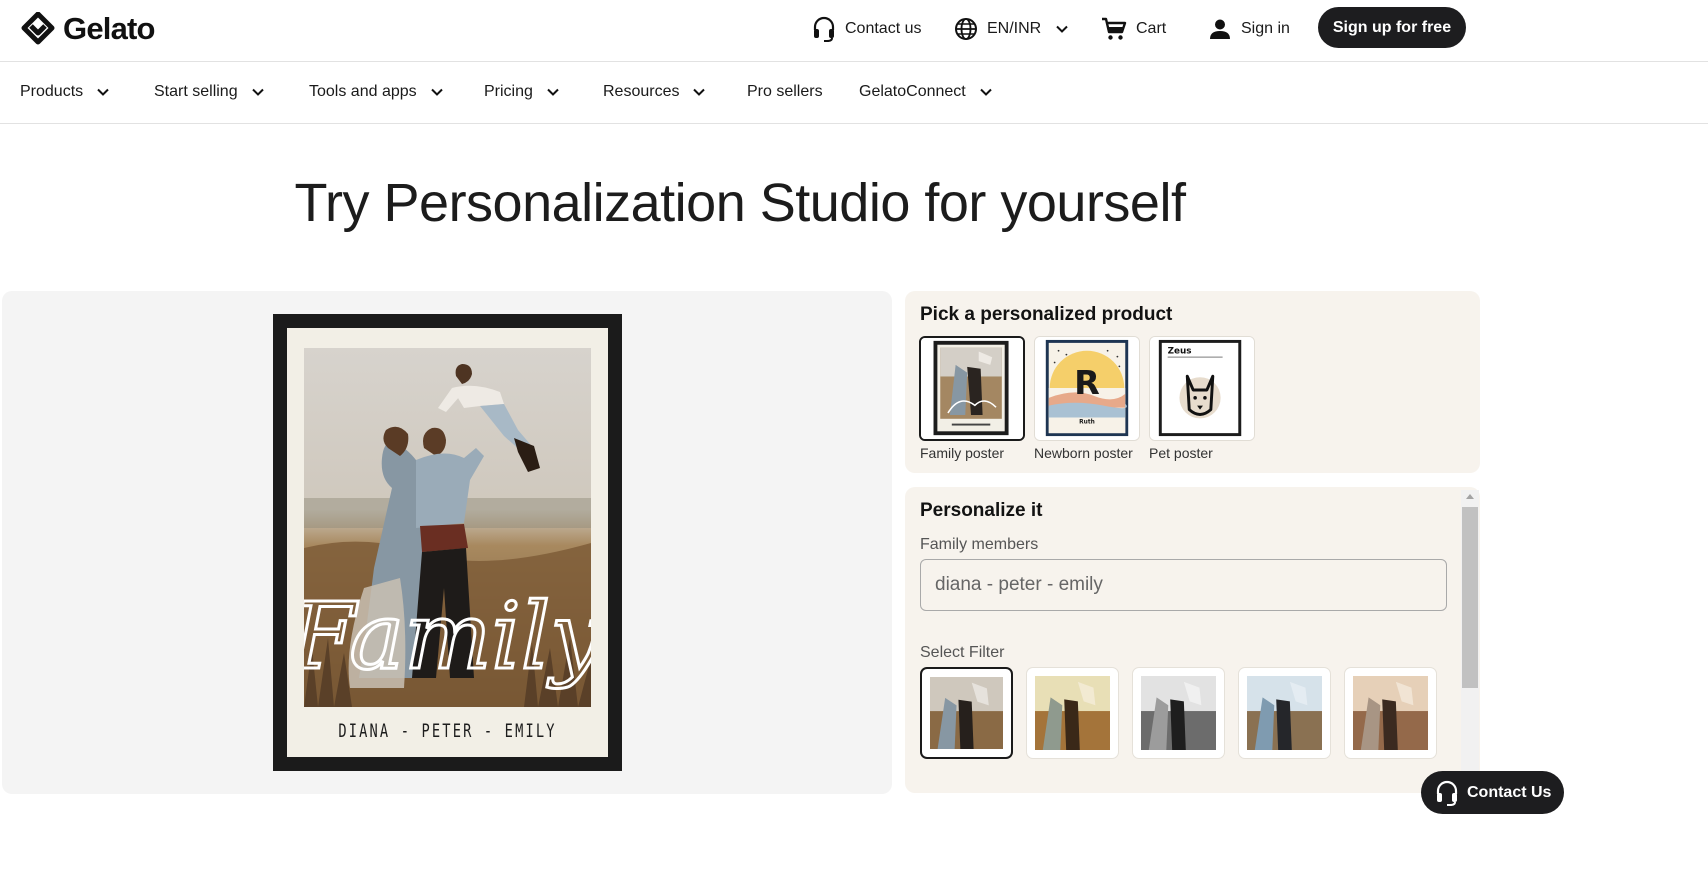  Describe the element at coordinates (740, 203) in the screenshot. I see `page-title: Try Personalization Studio for yourself` at that location.